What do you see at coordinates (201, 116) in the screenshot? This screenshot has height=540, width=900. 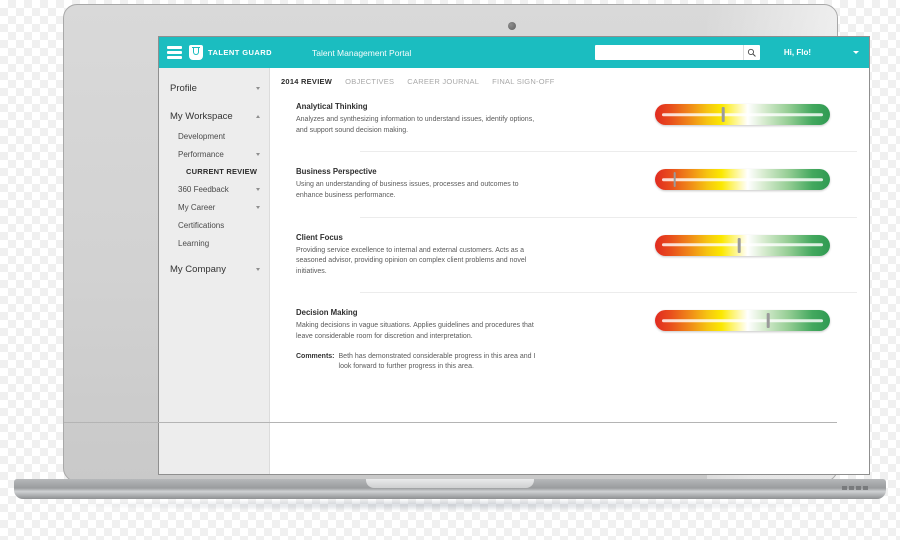 I see `sidebar-item-label: My Workspace` at bounding box center [201, 116].